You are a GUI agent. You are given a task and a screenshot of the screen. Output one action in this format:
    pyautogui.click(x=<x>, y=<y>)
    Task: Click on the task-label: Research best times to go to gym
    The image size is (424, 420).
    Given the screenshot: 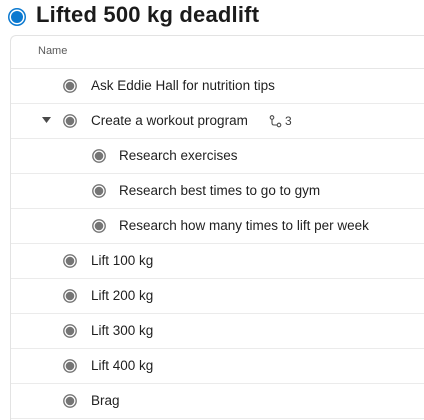 What is the action you would take?
    pyautogui.click(x=219, y=190)
    